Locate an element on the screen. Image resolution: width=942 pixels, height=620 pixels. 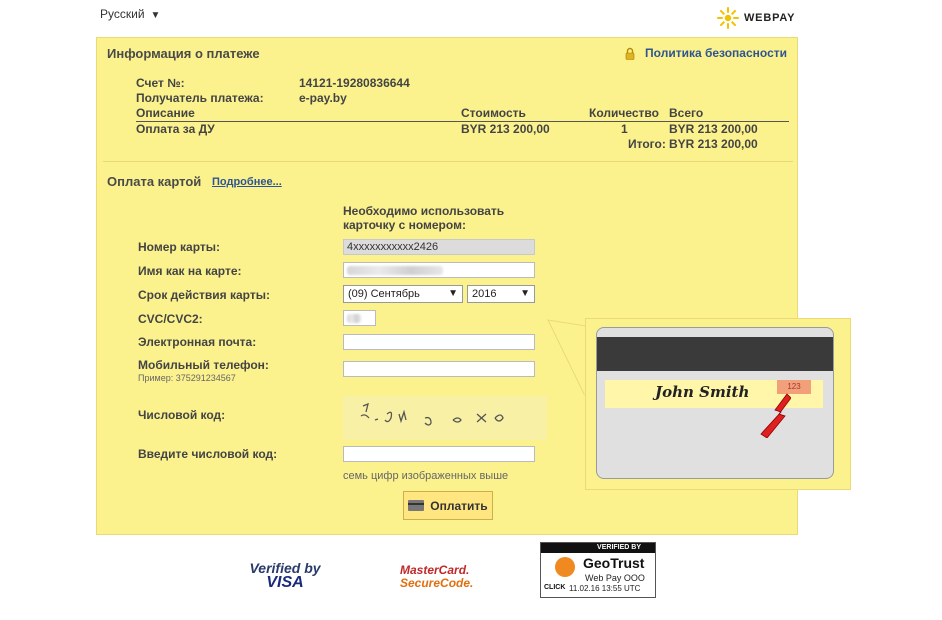
col-header-quantity: Количество is located at coordinates (624, 113).